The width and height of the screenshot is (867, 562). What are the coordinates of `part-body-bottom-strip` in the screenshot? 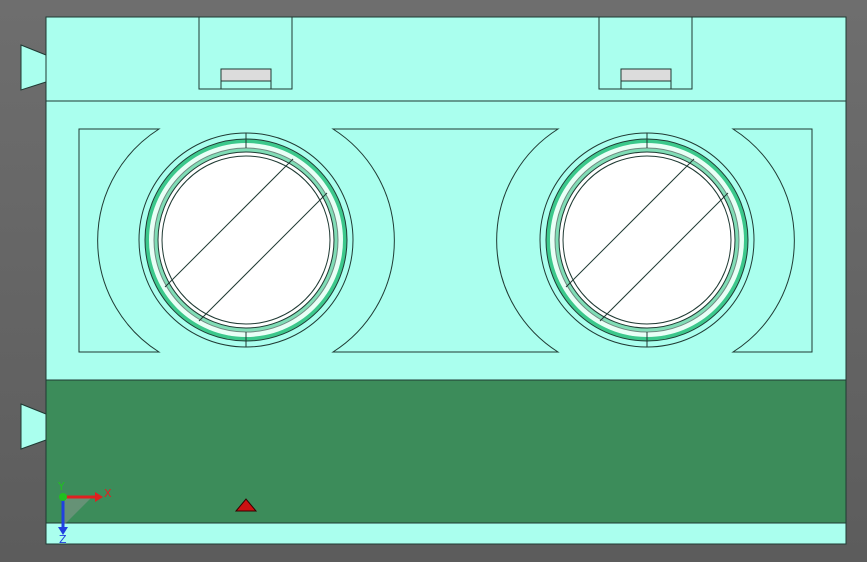 It's located at (446, 533).